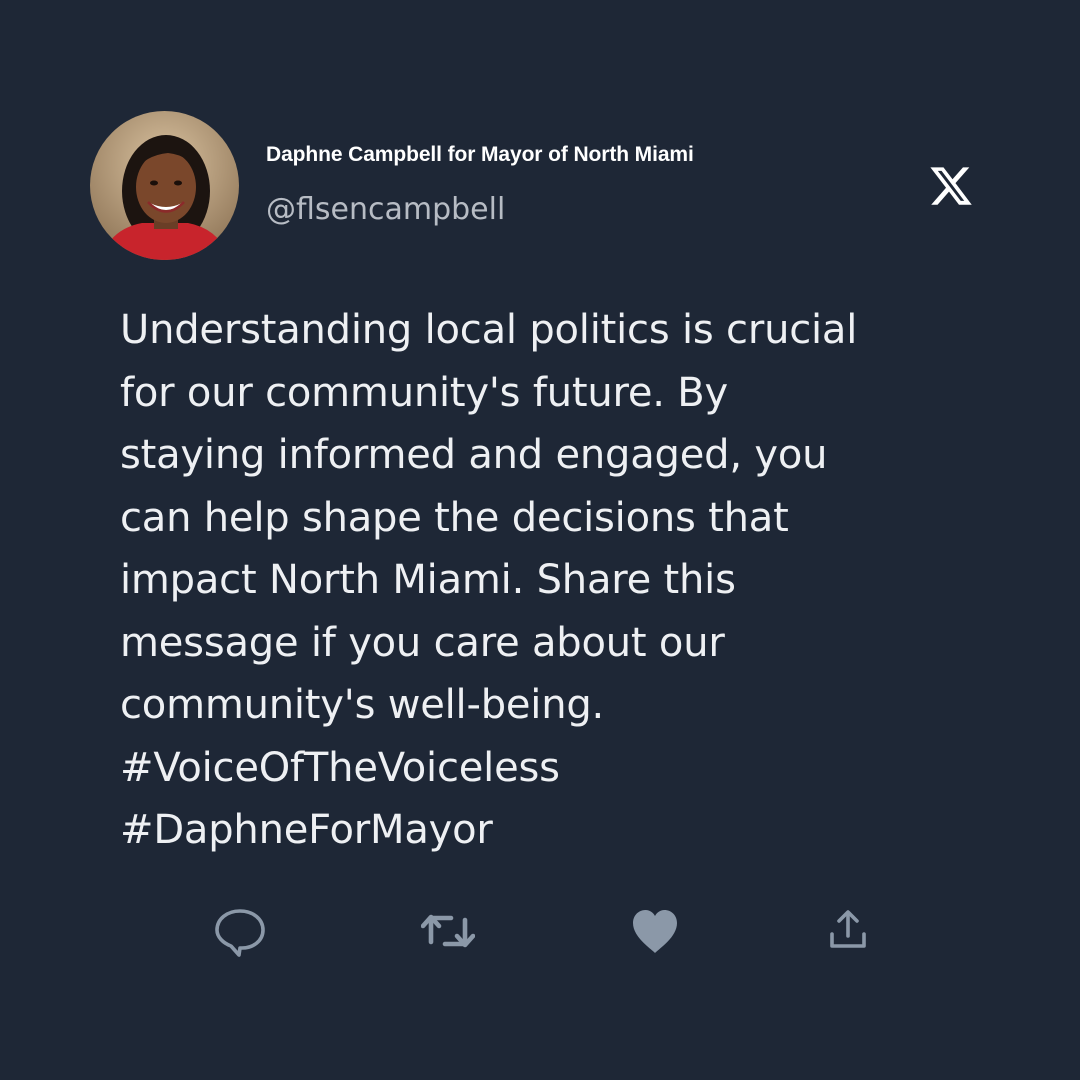 The height and width of the screenshot is (1080, 1080). Describe the element at coordinates (848, 931) in the screenshot. I see `share-icon` at that location.